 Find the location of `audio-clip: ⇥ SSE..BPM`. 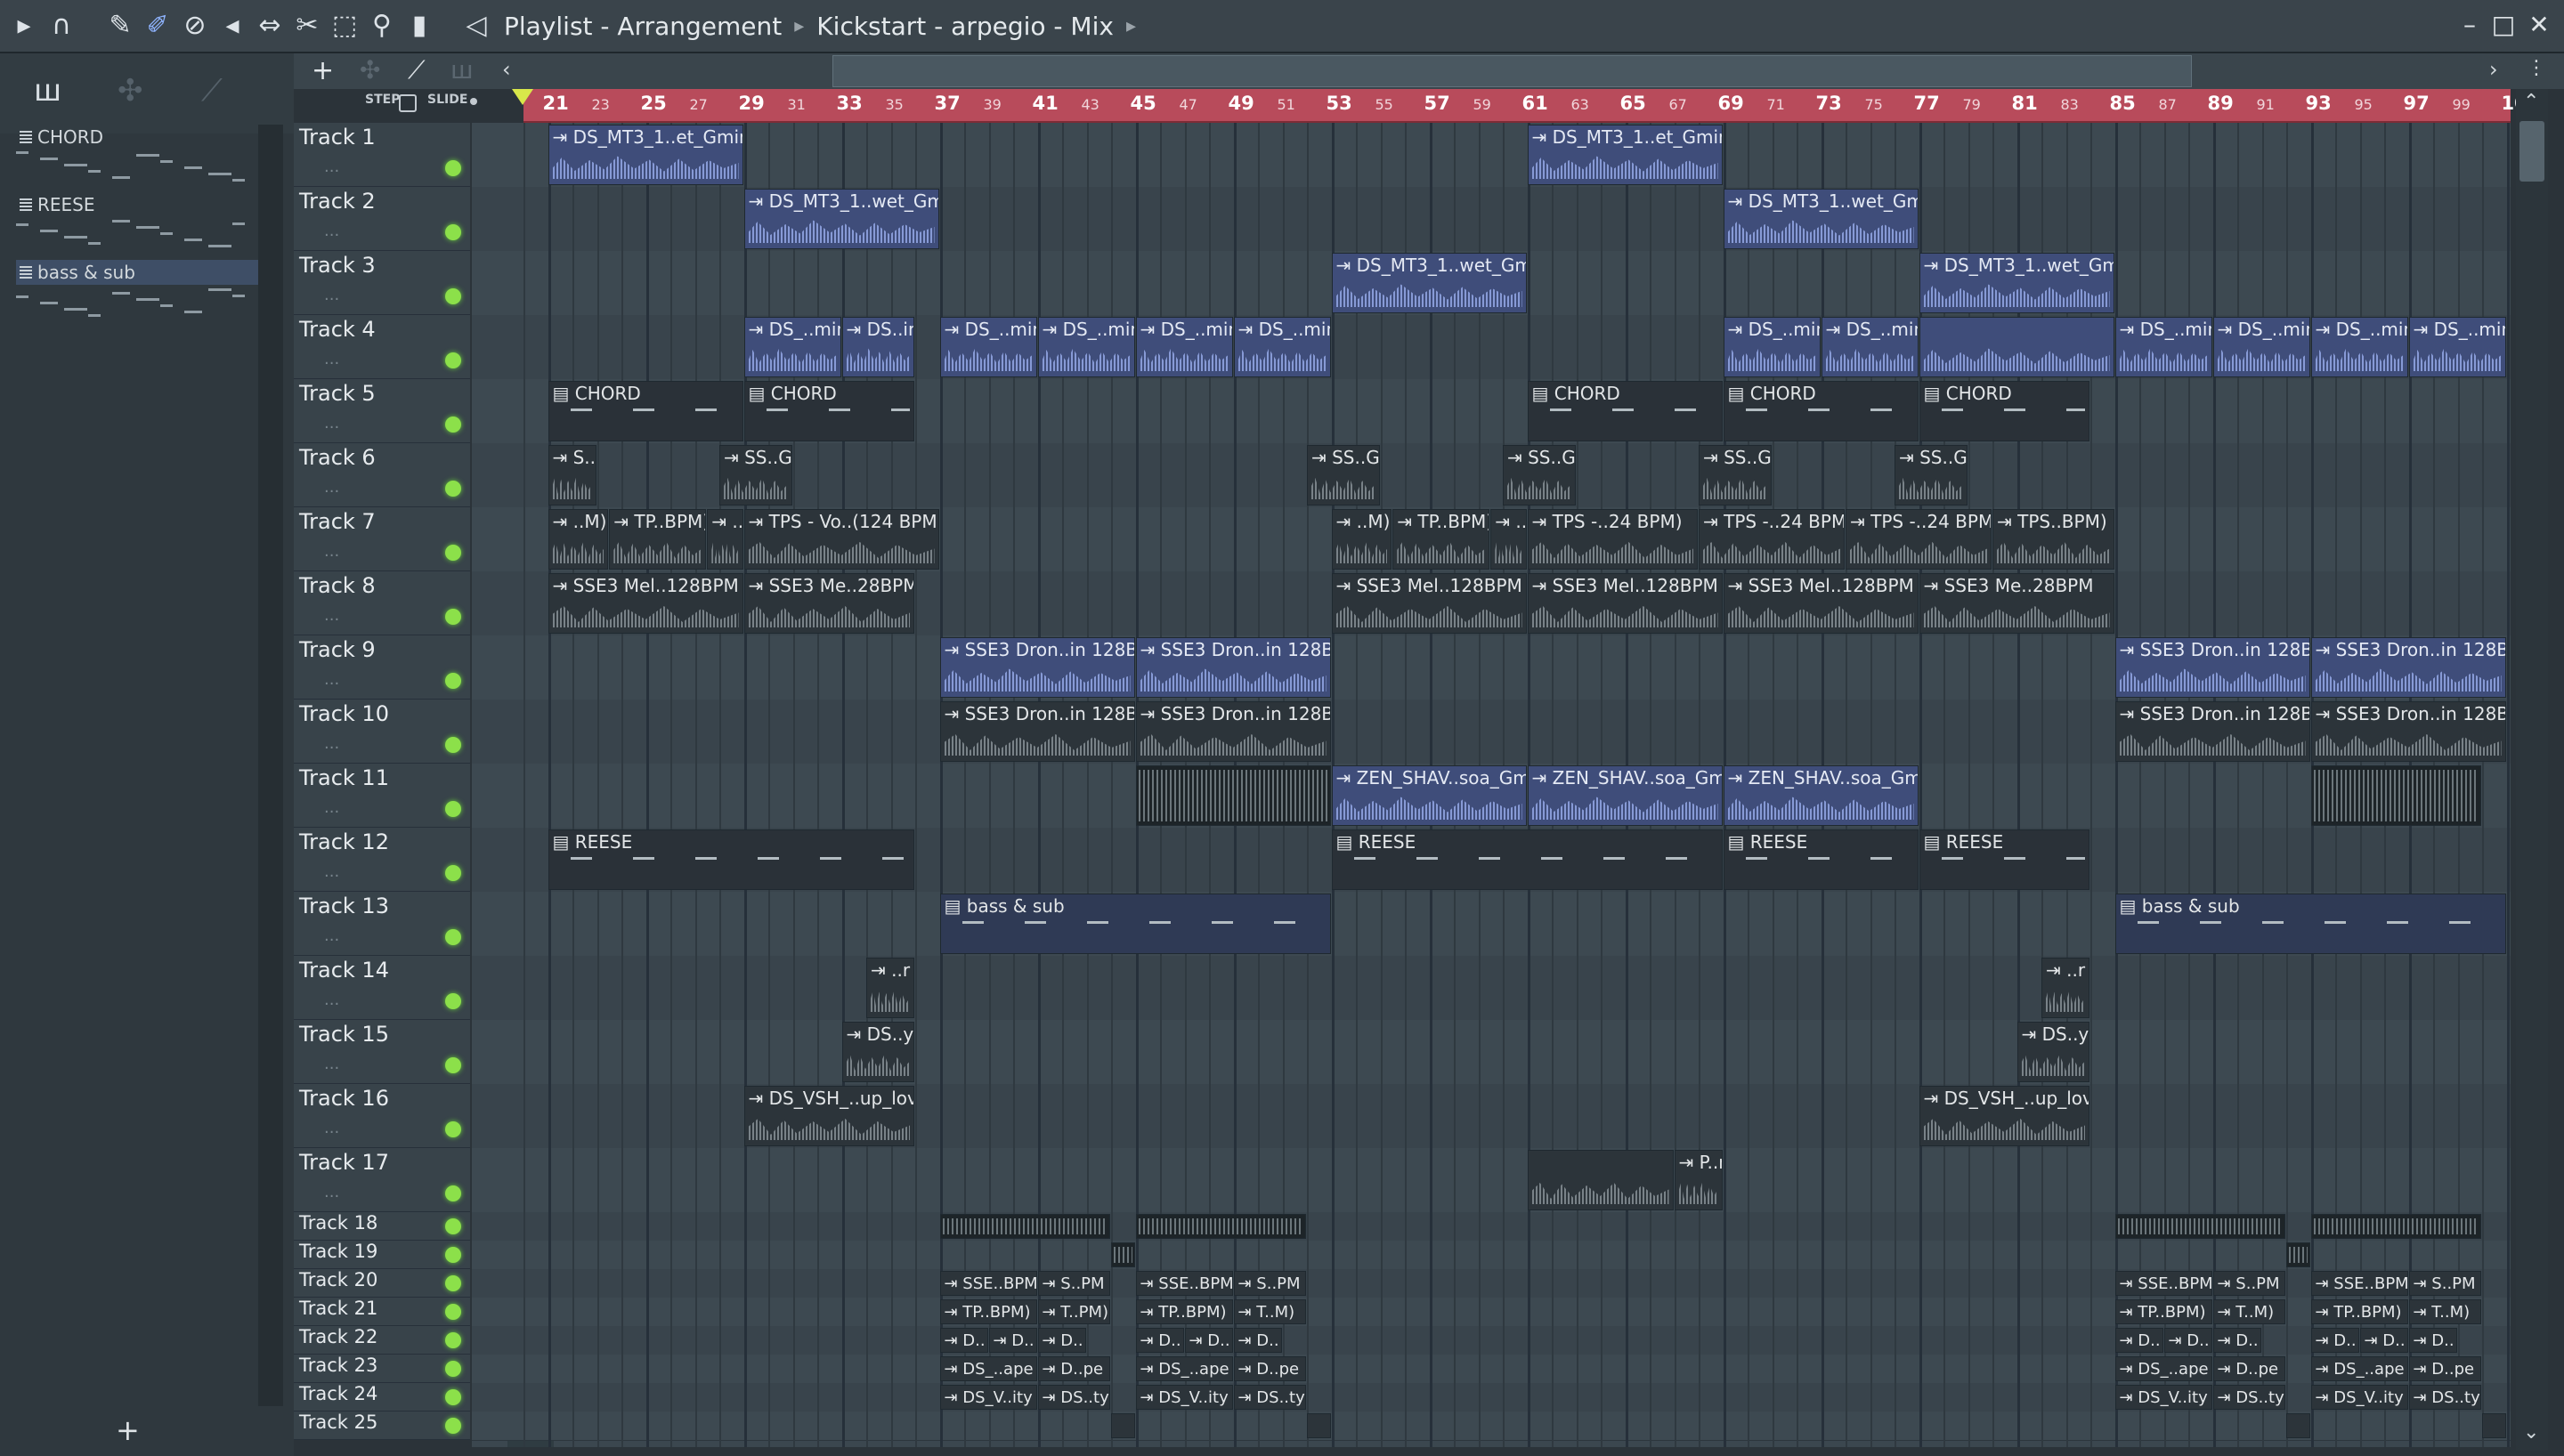

audio-clip: ⇥ SSE..BPM is located at coordinates (988, 1283).